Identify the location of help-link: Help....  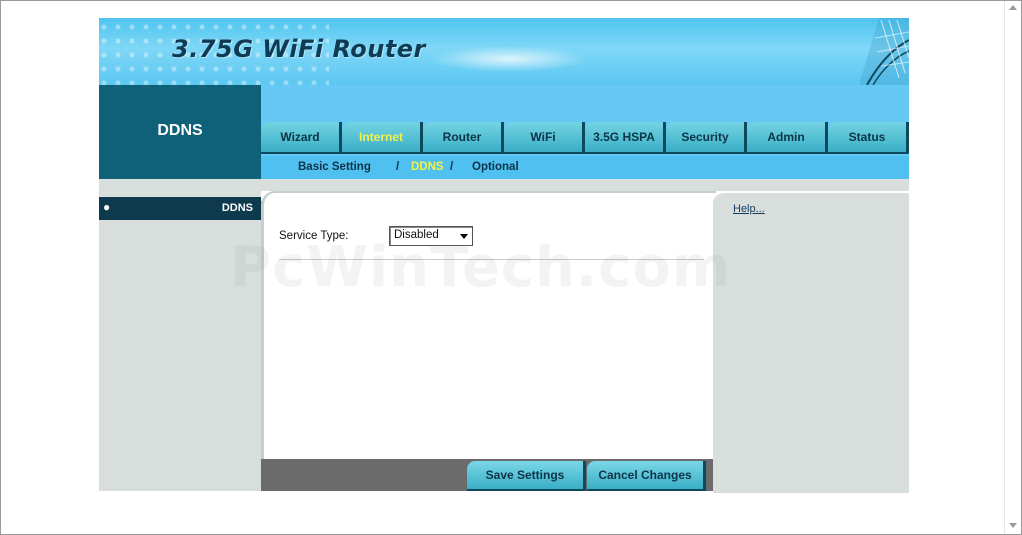
(749, 209).